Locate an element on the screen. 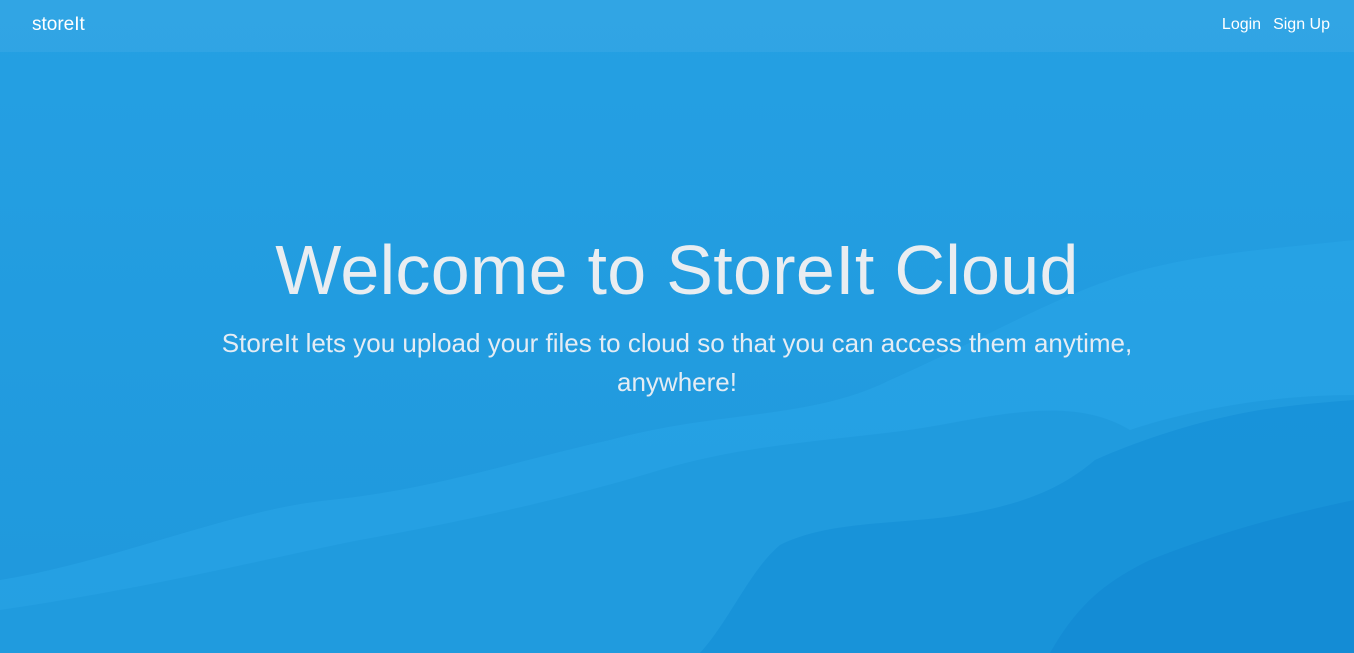 The image size is (1354, 653). signup-link: Sign Up is located at coordinates (1301, 25).